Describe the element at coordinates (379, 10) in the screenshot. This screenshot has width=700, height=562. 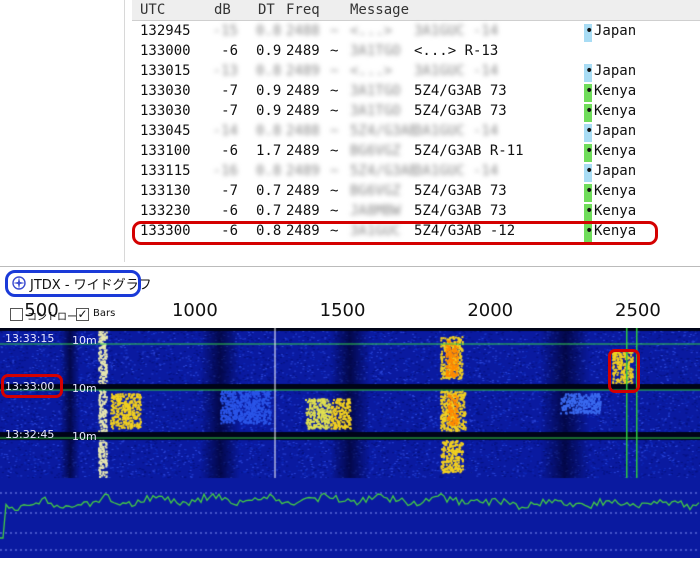
I see `header-message: Message` at that location.